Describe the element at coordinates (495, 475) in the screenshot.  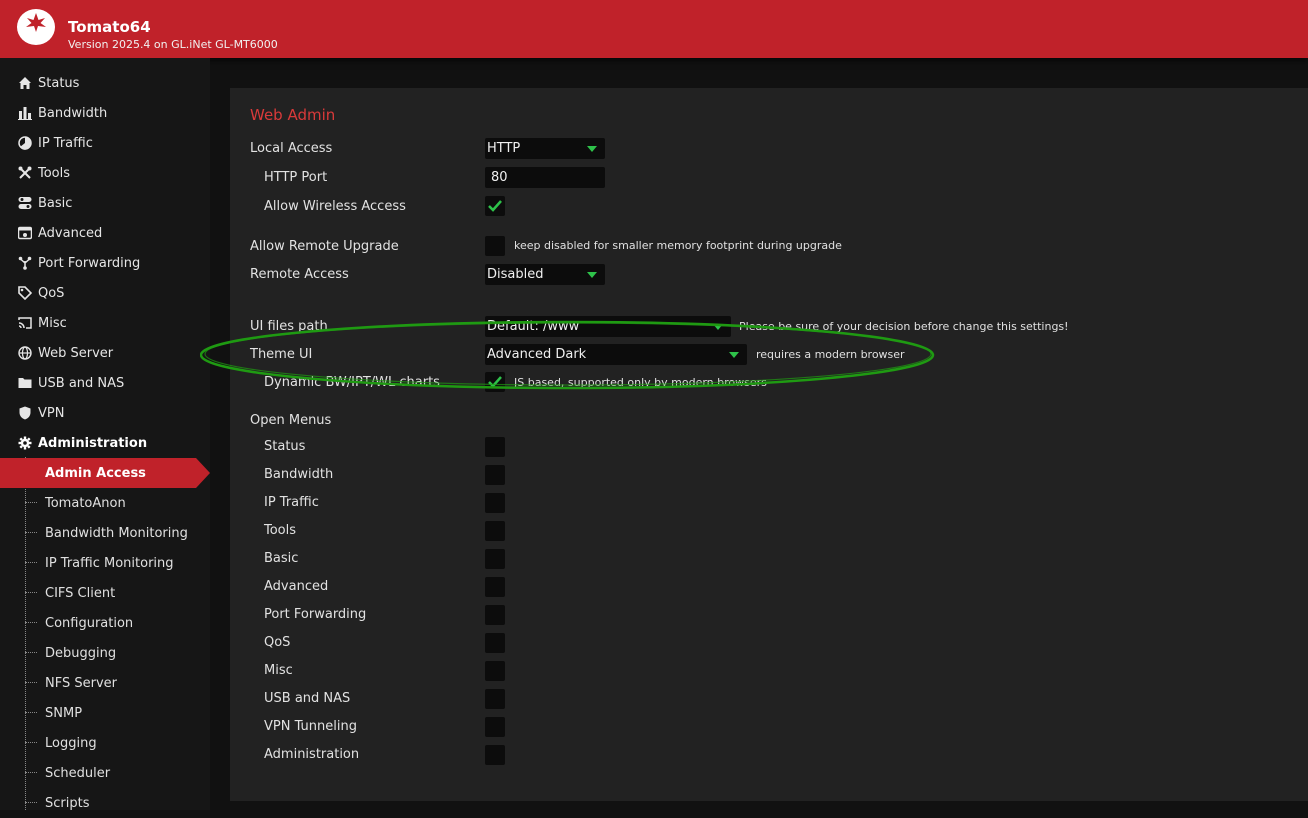
I see `open-menu-bandwidth-checkbox` at that location.